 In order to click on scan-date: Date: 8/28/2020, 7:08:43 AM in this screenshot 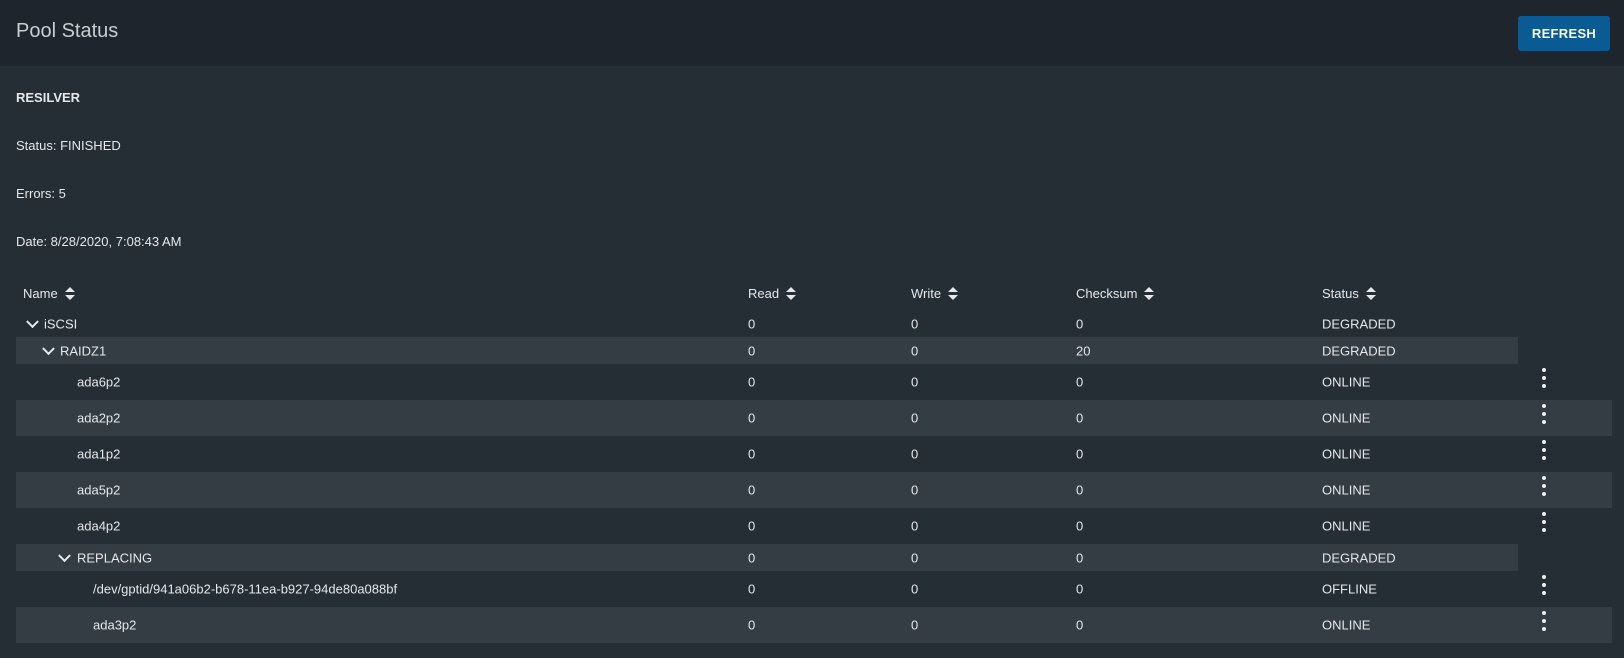, I will do `click(99, 241)`.